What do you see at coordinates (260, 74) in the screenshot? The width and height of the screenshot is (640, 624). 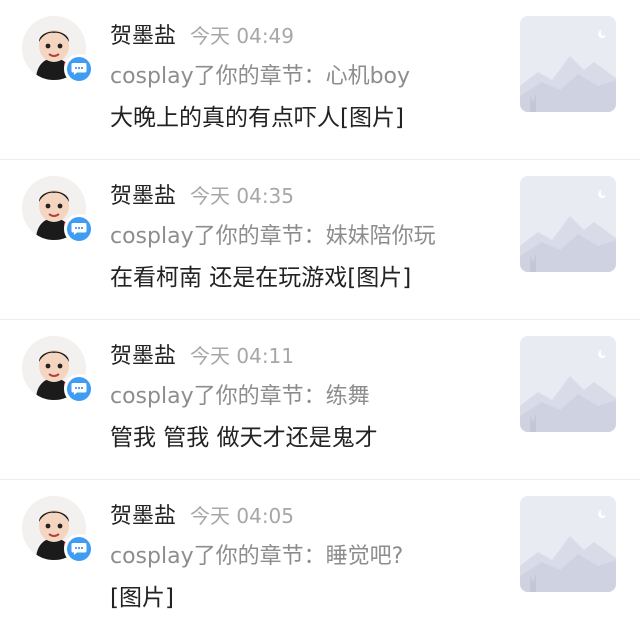 I see `chapter-line: cosplay了你的章节：心机boy` at bounding box center [260, 74].